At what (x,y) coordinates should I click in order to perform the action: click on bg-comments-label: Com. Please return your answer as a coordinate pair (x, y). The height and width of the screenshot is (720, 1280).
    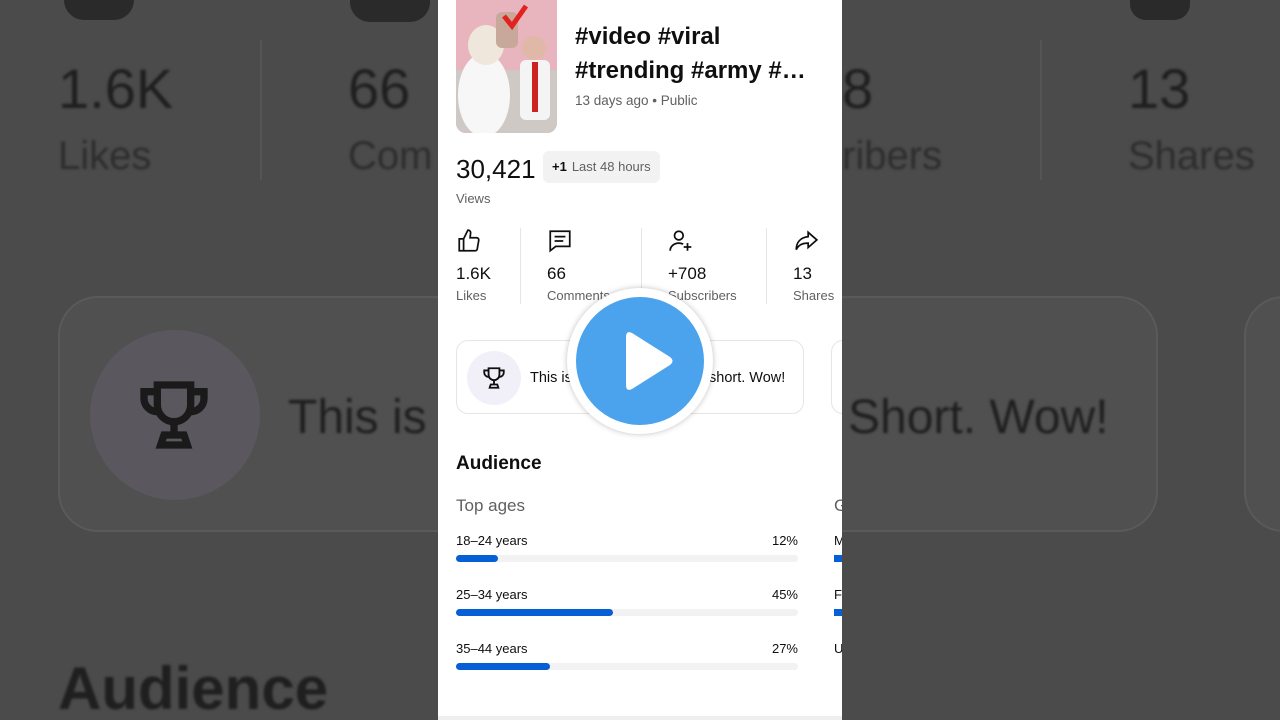
    Looking at the image, I should click on (390, 156).